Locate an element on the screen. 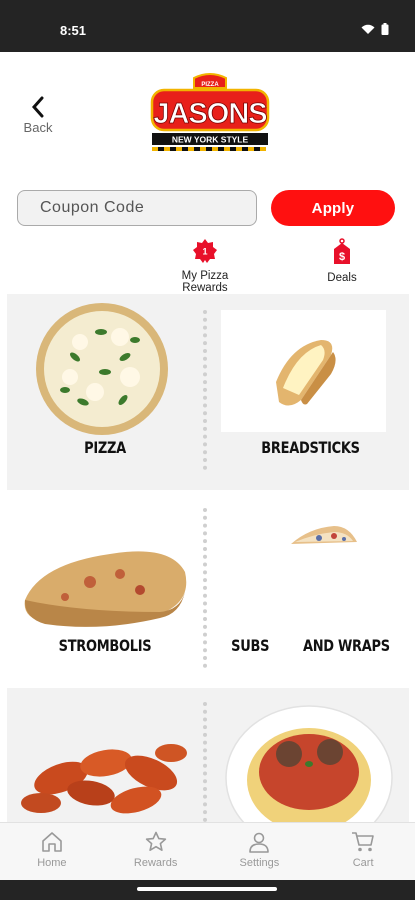  apply-coupon-button: Apply is located at coordinates (333, 208).